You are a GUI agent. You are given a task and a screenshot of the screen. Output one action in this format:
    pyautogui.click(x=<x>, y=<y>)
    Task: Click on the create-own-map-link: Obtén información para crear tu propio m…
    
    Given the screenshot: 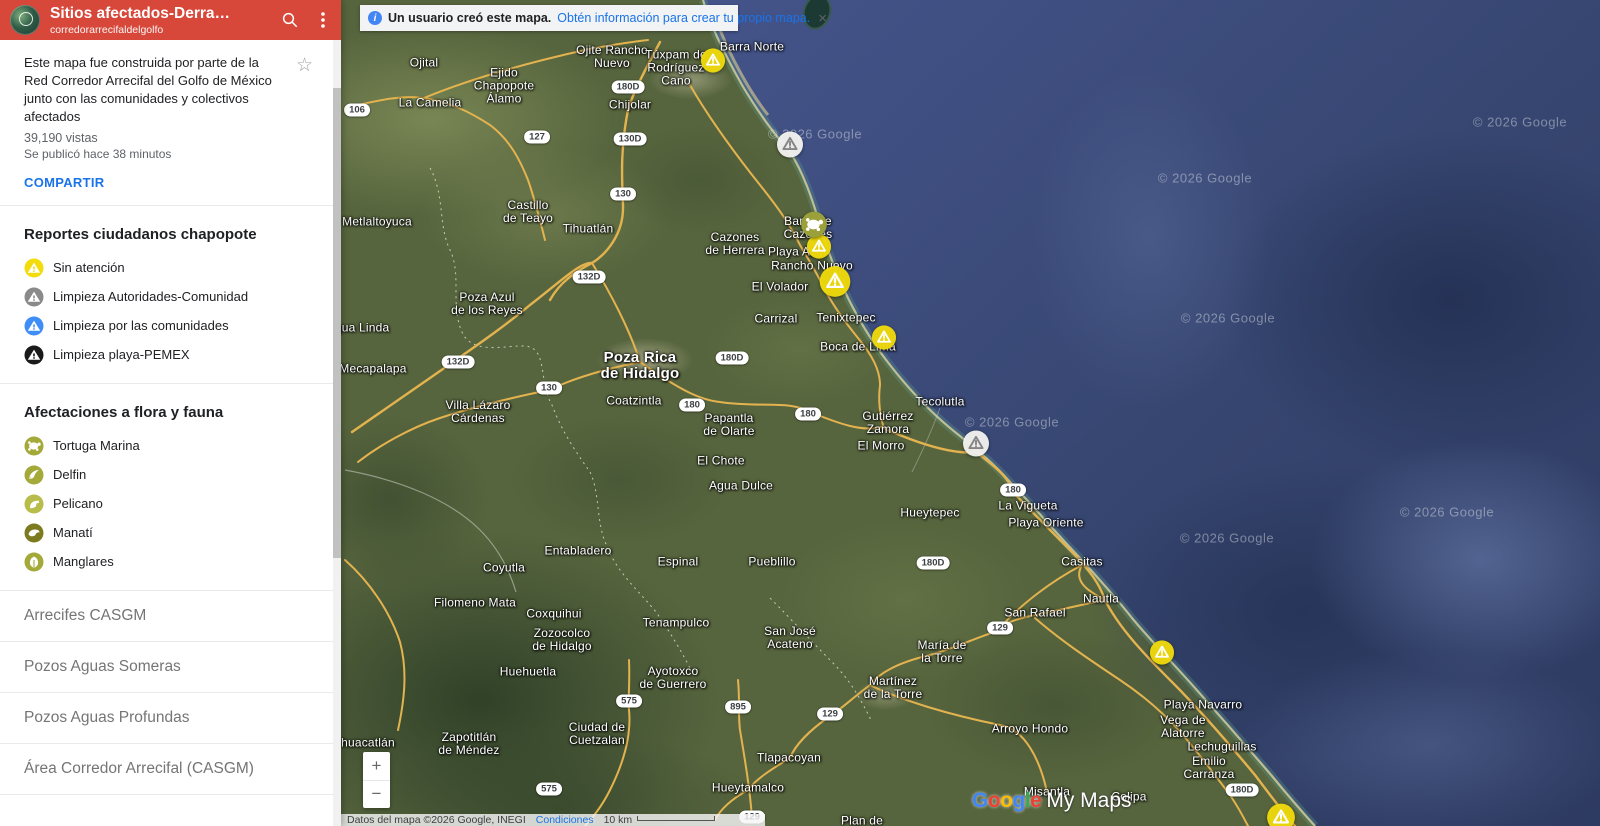 What is the action you would take?
    pyautogui.click(x=683, y=18)
    